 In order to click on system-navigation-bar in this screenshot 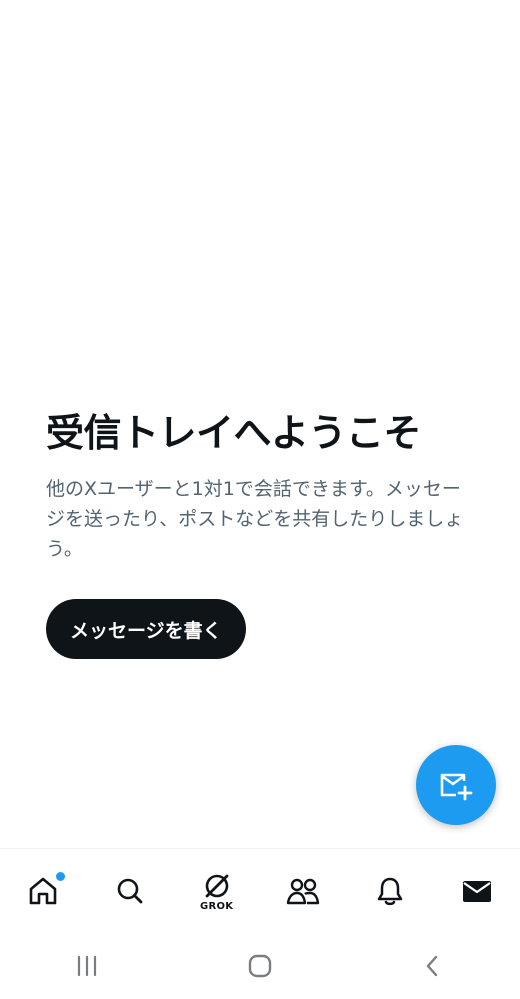, I will do `click(260, 965)`.